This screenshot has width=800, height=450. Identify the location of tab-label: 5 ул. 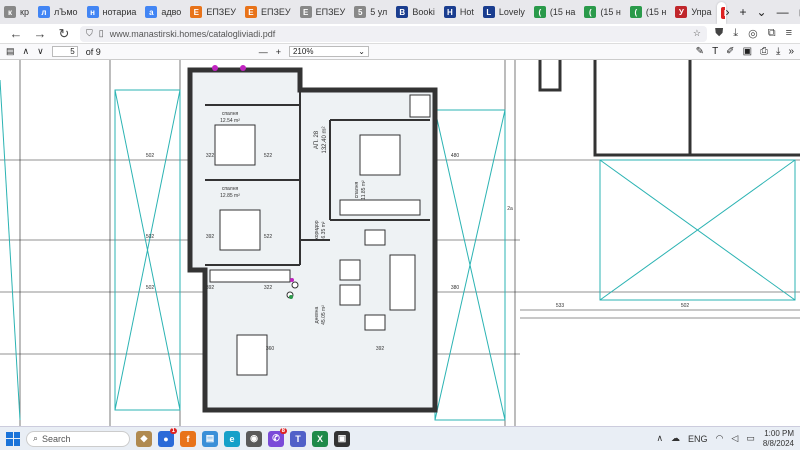
(379, 12).